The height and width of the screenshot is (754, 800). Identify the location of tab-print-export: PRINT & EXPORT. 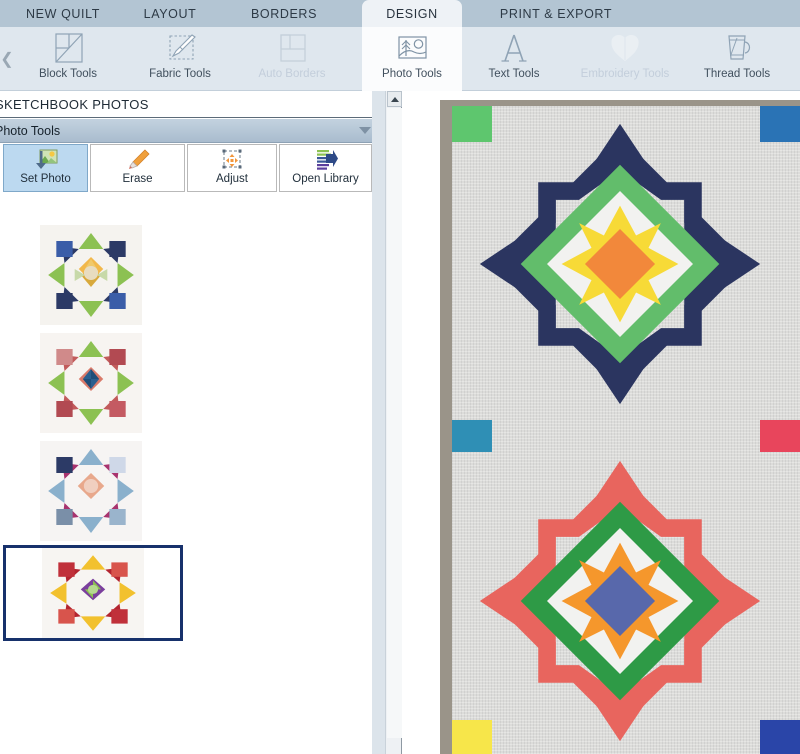
(556, 13).